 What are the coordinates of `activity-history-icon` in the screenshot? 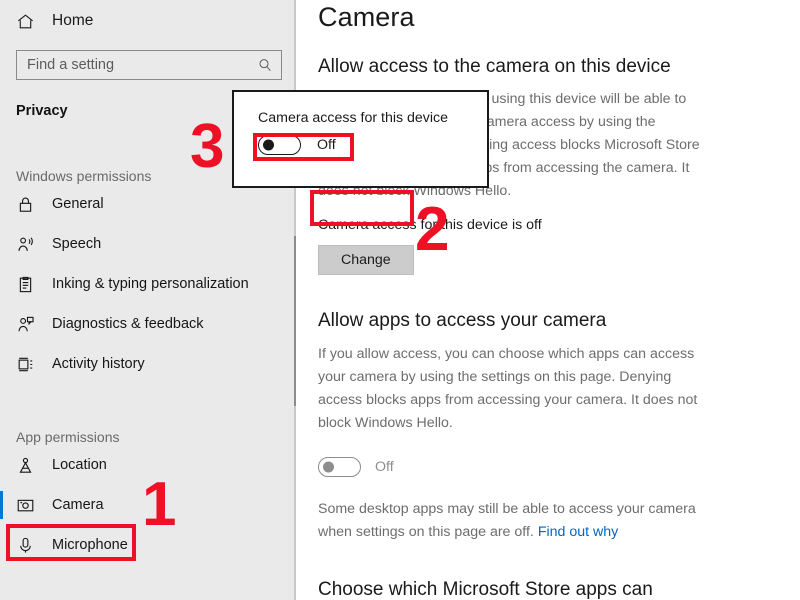 It's located at (25, 364).